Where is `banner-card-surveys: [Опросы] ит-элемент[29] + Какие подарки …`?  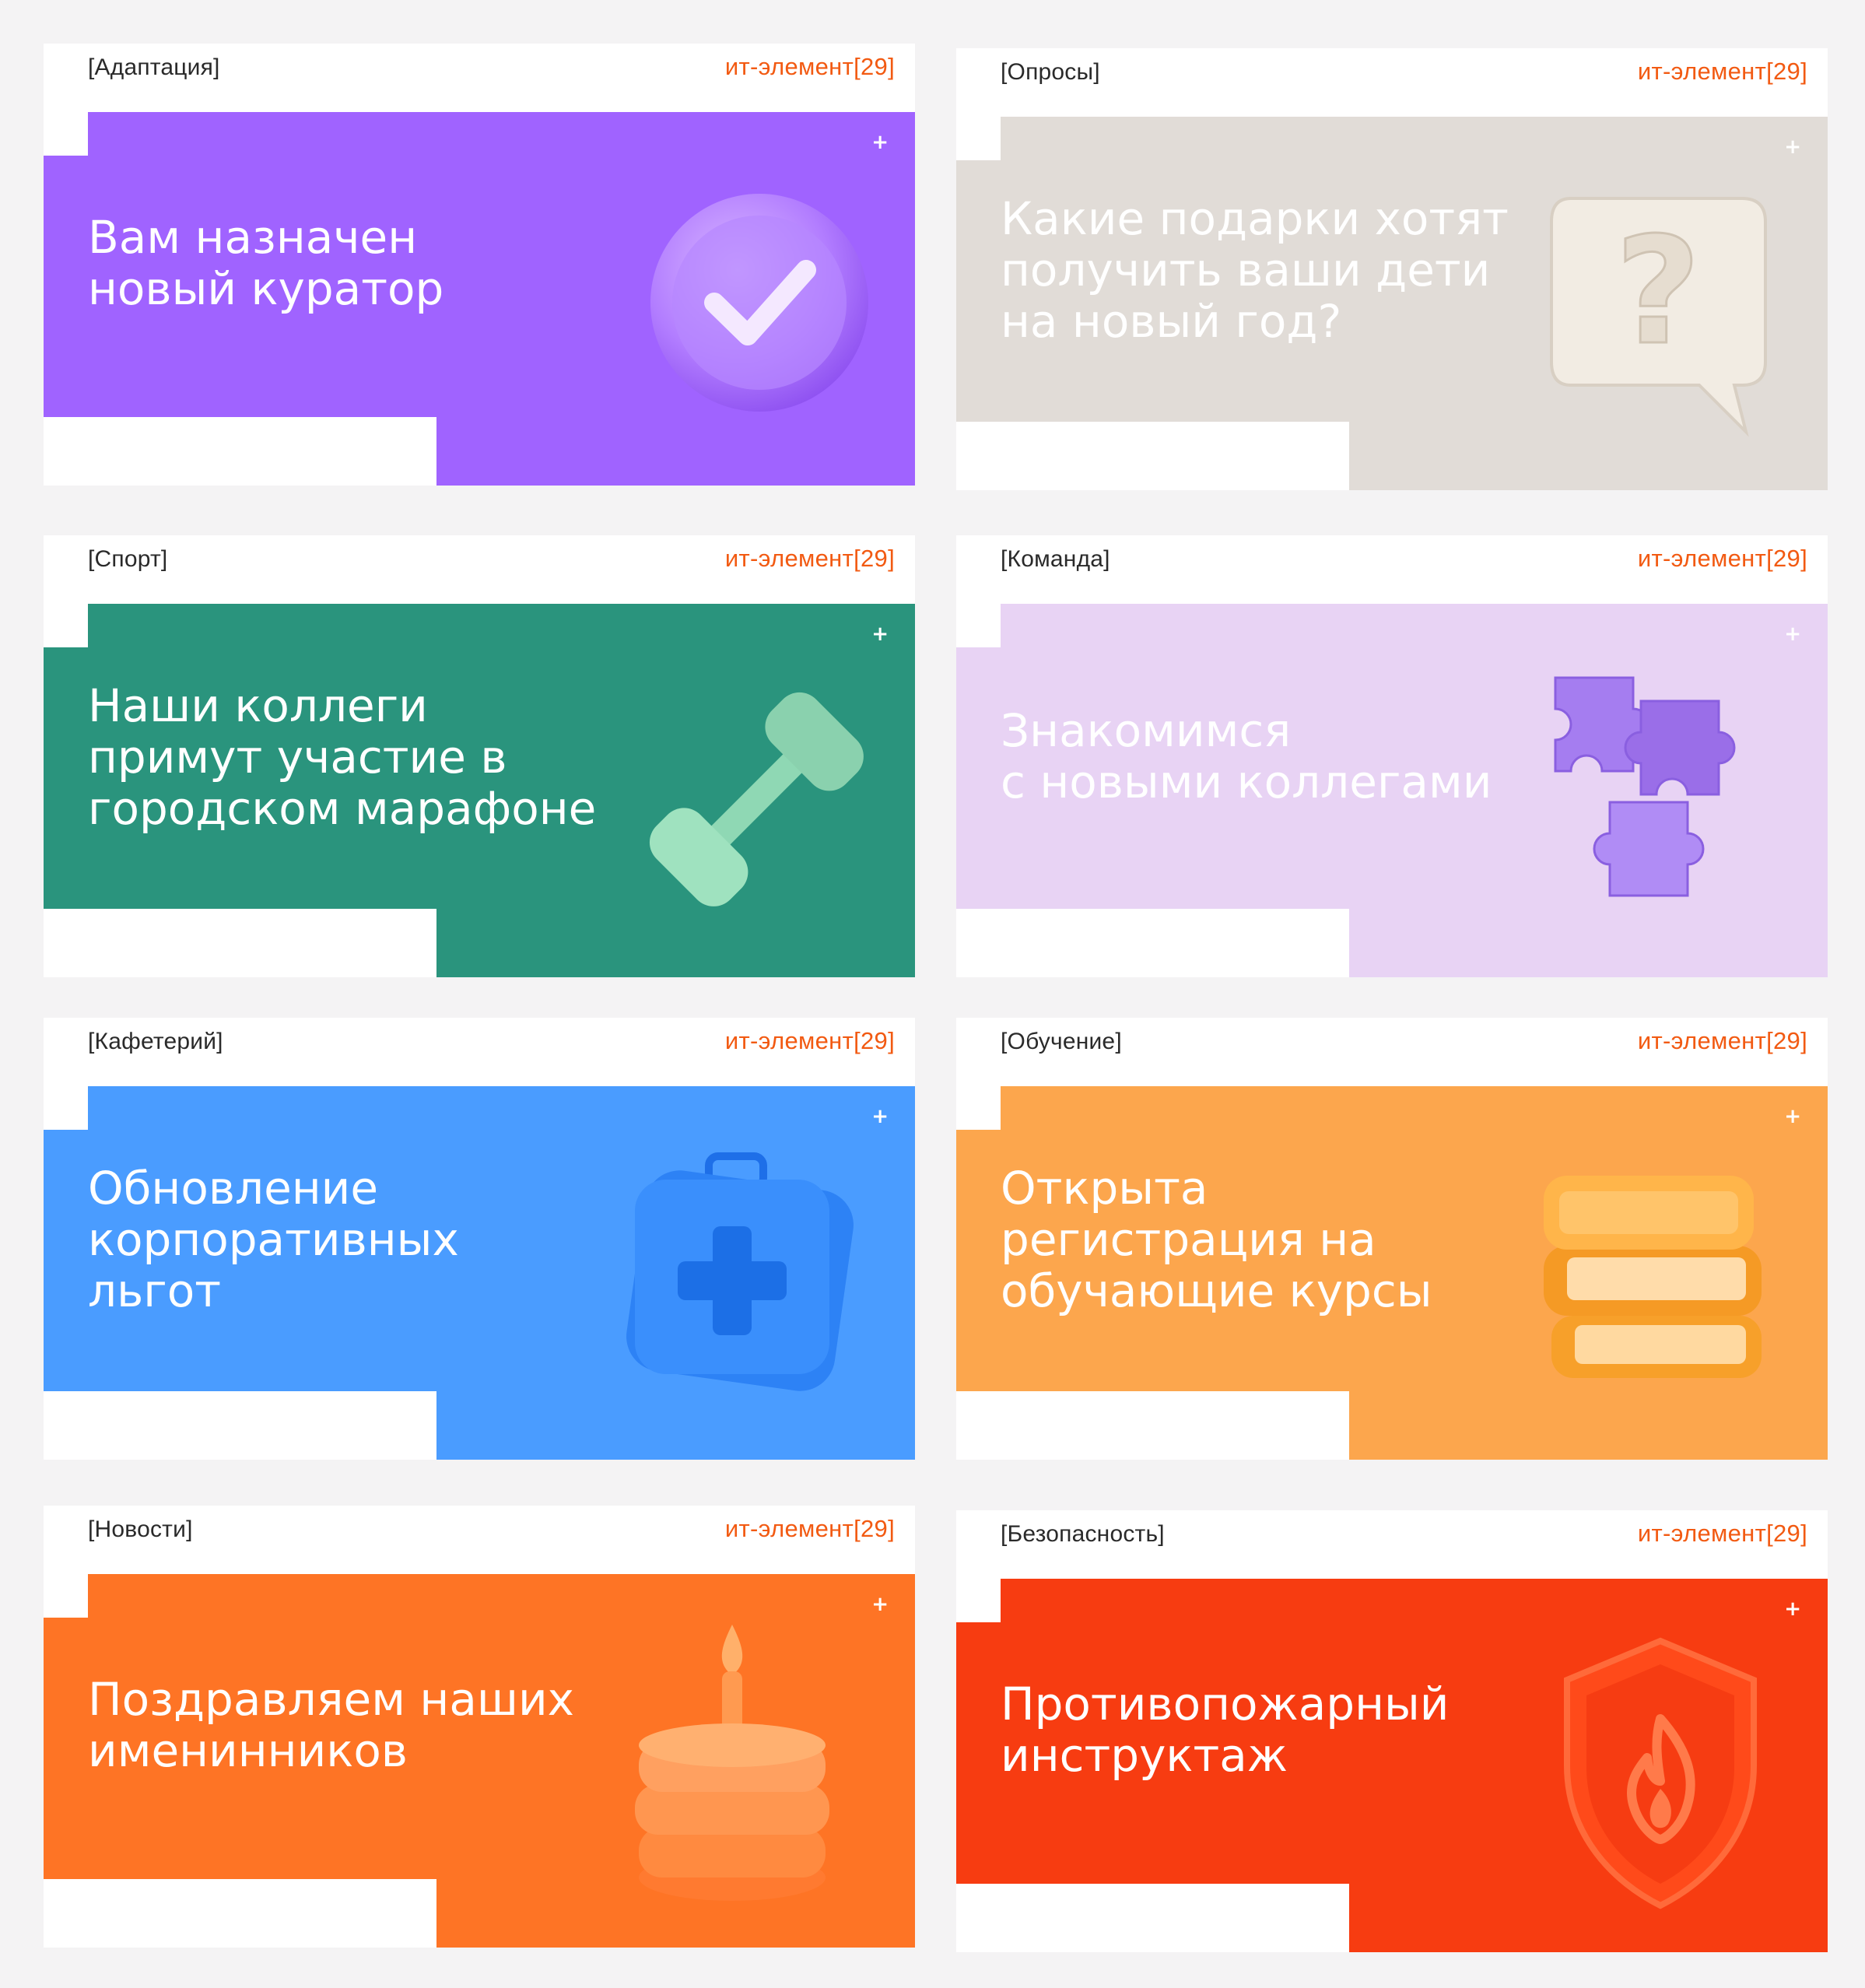 banner-card-surveys: [Опросы] ит-элемент[29] + Какие подарки … is located at coordinates (1392, 269).